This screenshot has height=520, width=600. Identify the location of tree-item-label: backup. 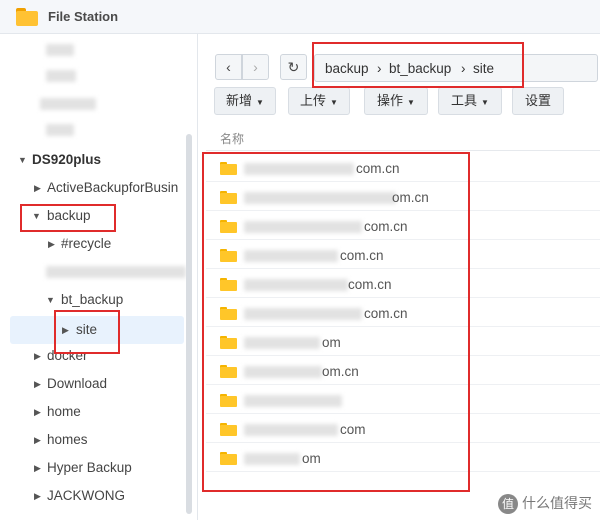
(69, 215).